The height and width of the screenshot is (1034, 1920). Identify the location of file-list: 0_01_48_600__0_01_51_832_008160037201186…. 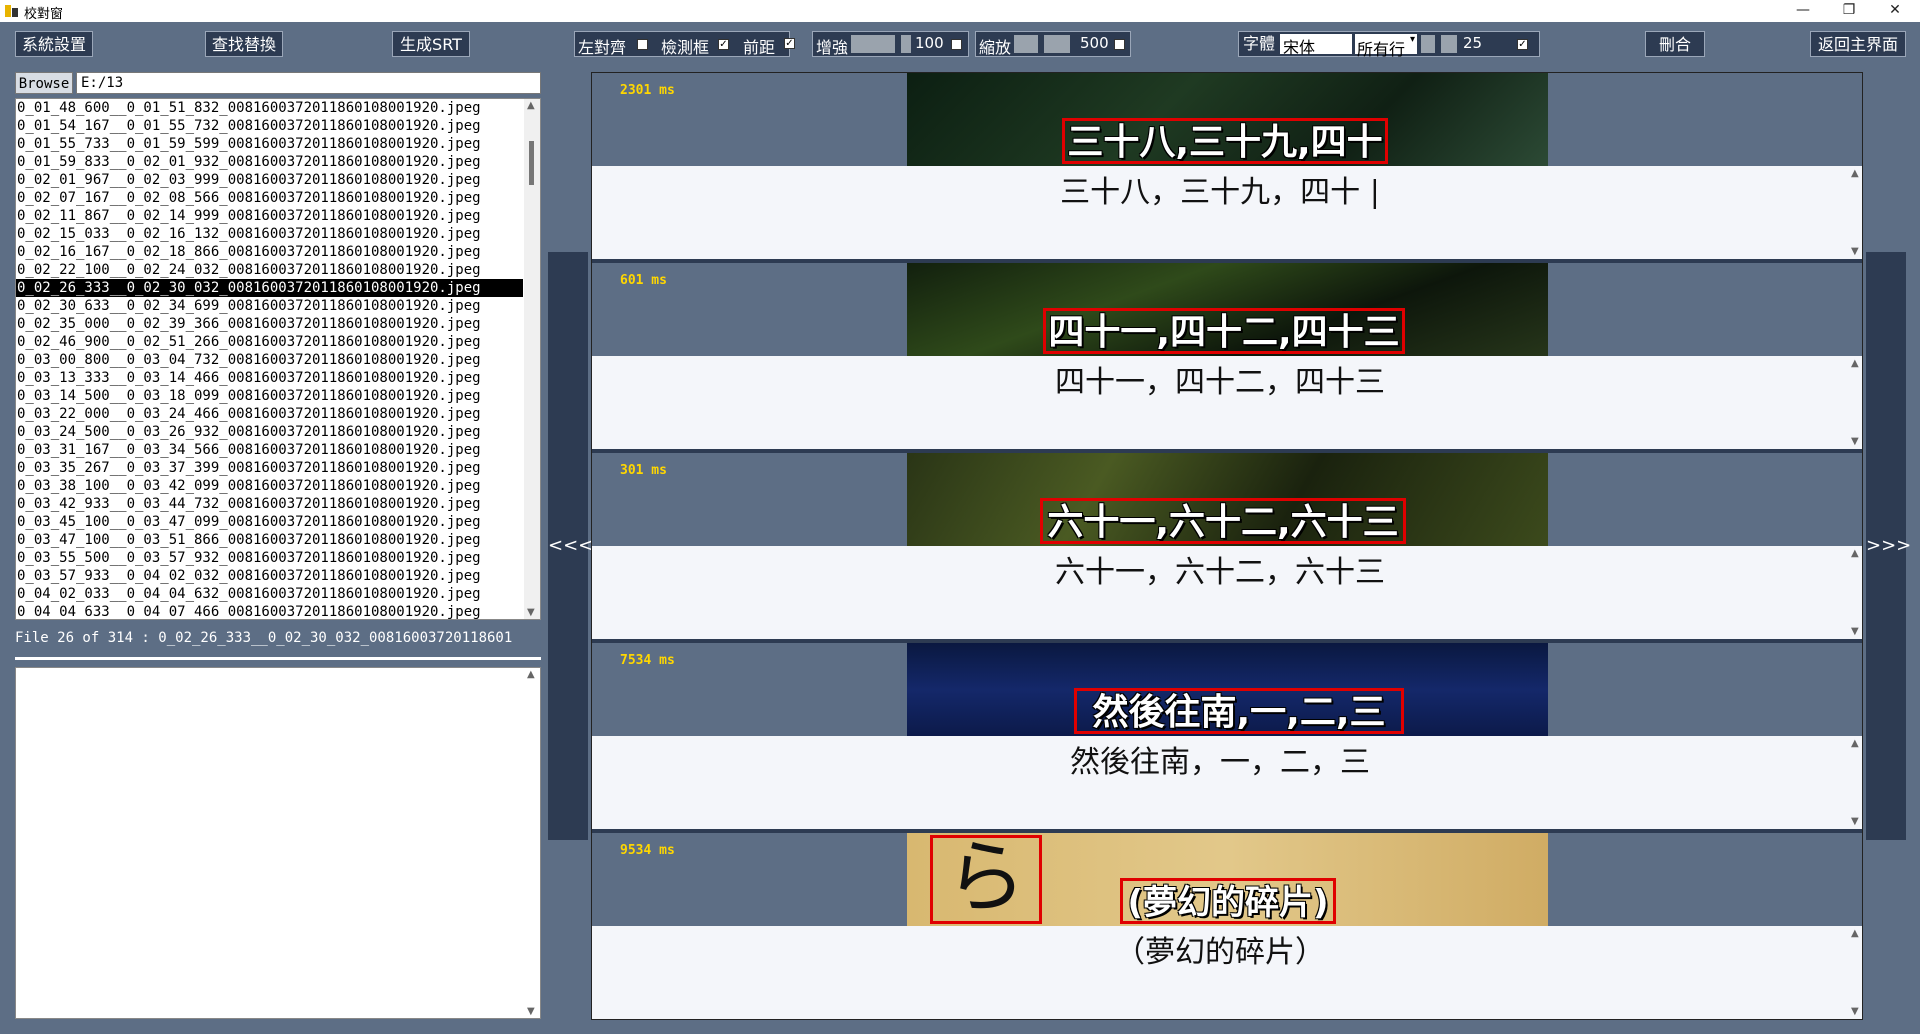
(278, 359).